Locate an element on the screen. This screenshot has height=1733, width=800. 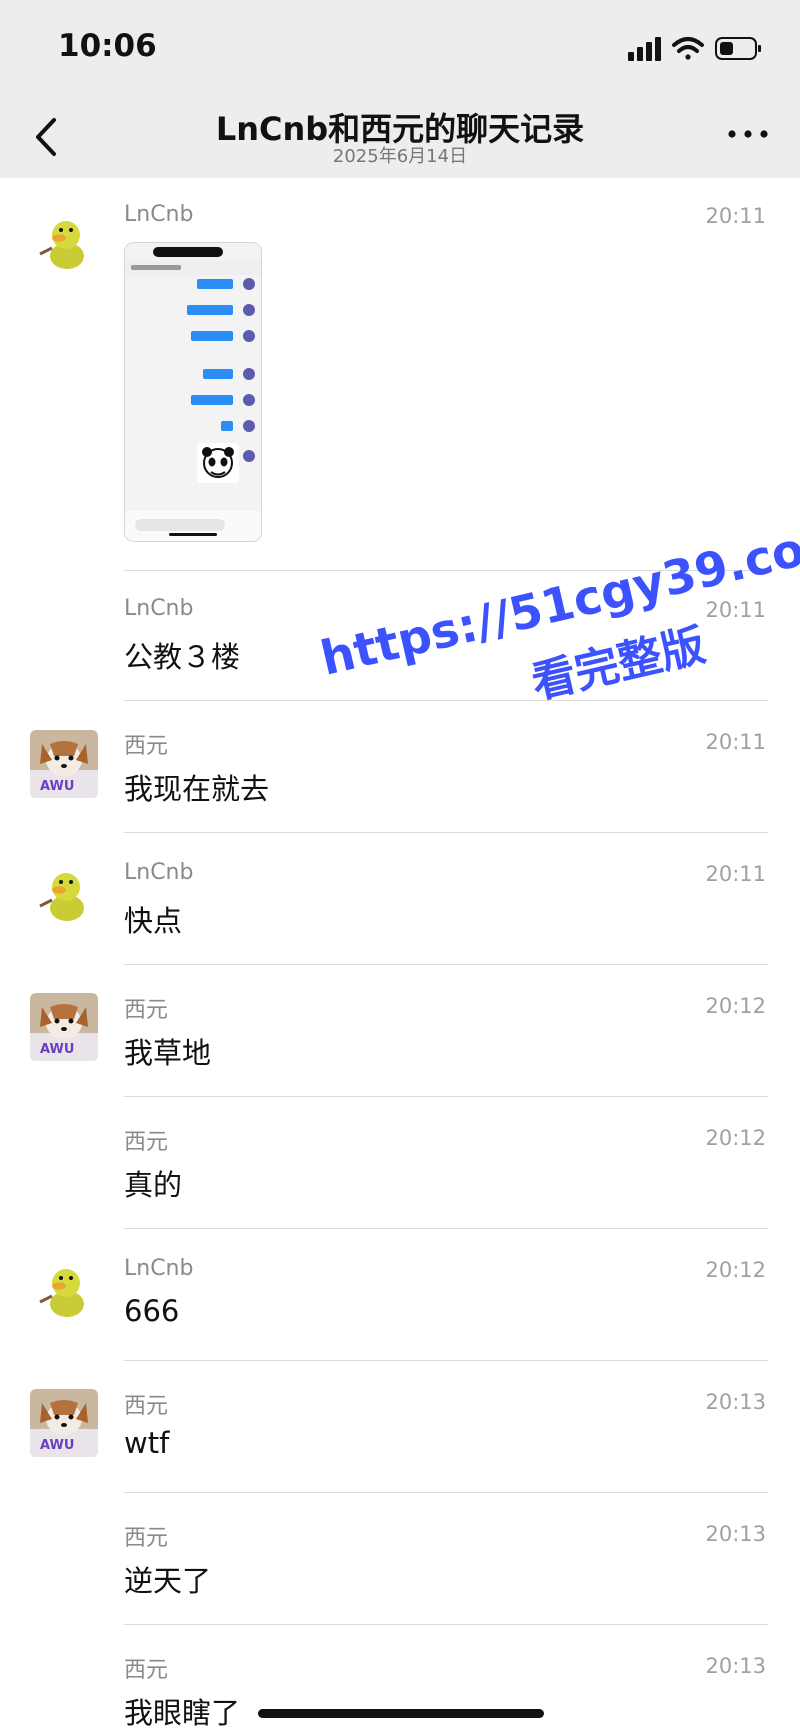
watermark-caption: 看完整版 is located at coordinates (619, 664).